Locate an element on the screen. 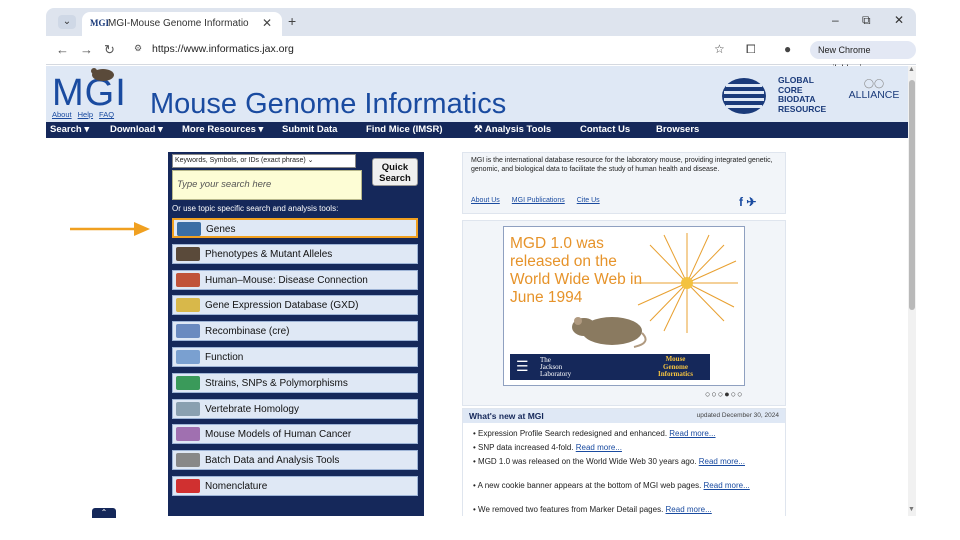  topic-genes: Genes is located at coordinates (295, 228).